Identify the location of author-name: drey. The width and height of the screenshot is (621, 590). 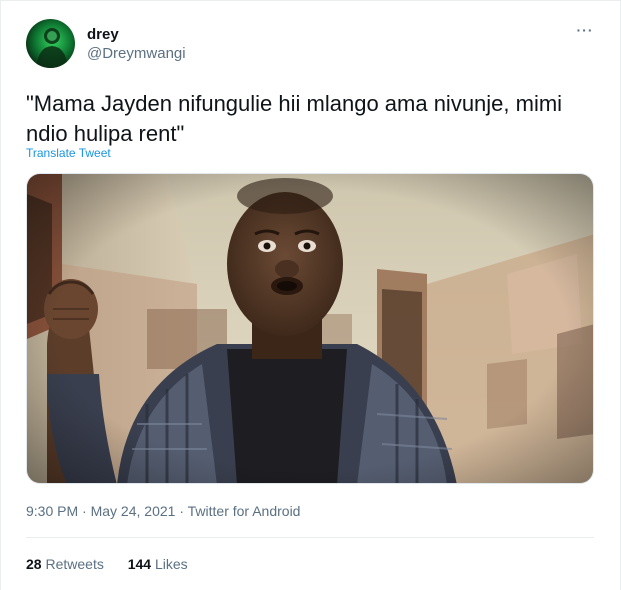
(103, 34).